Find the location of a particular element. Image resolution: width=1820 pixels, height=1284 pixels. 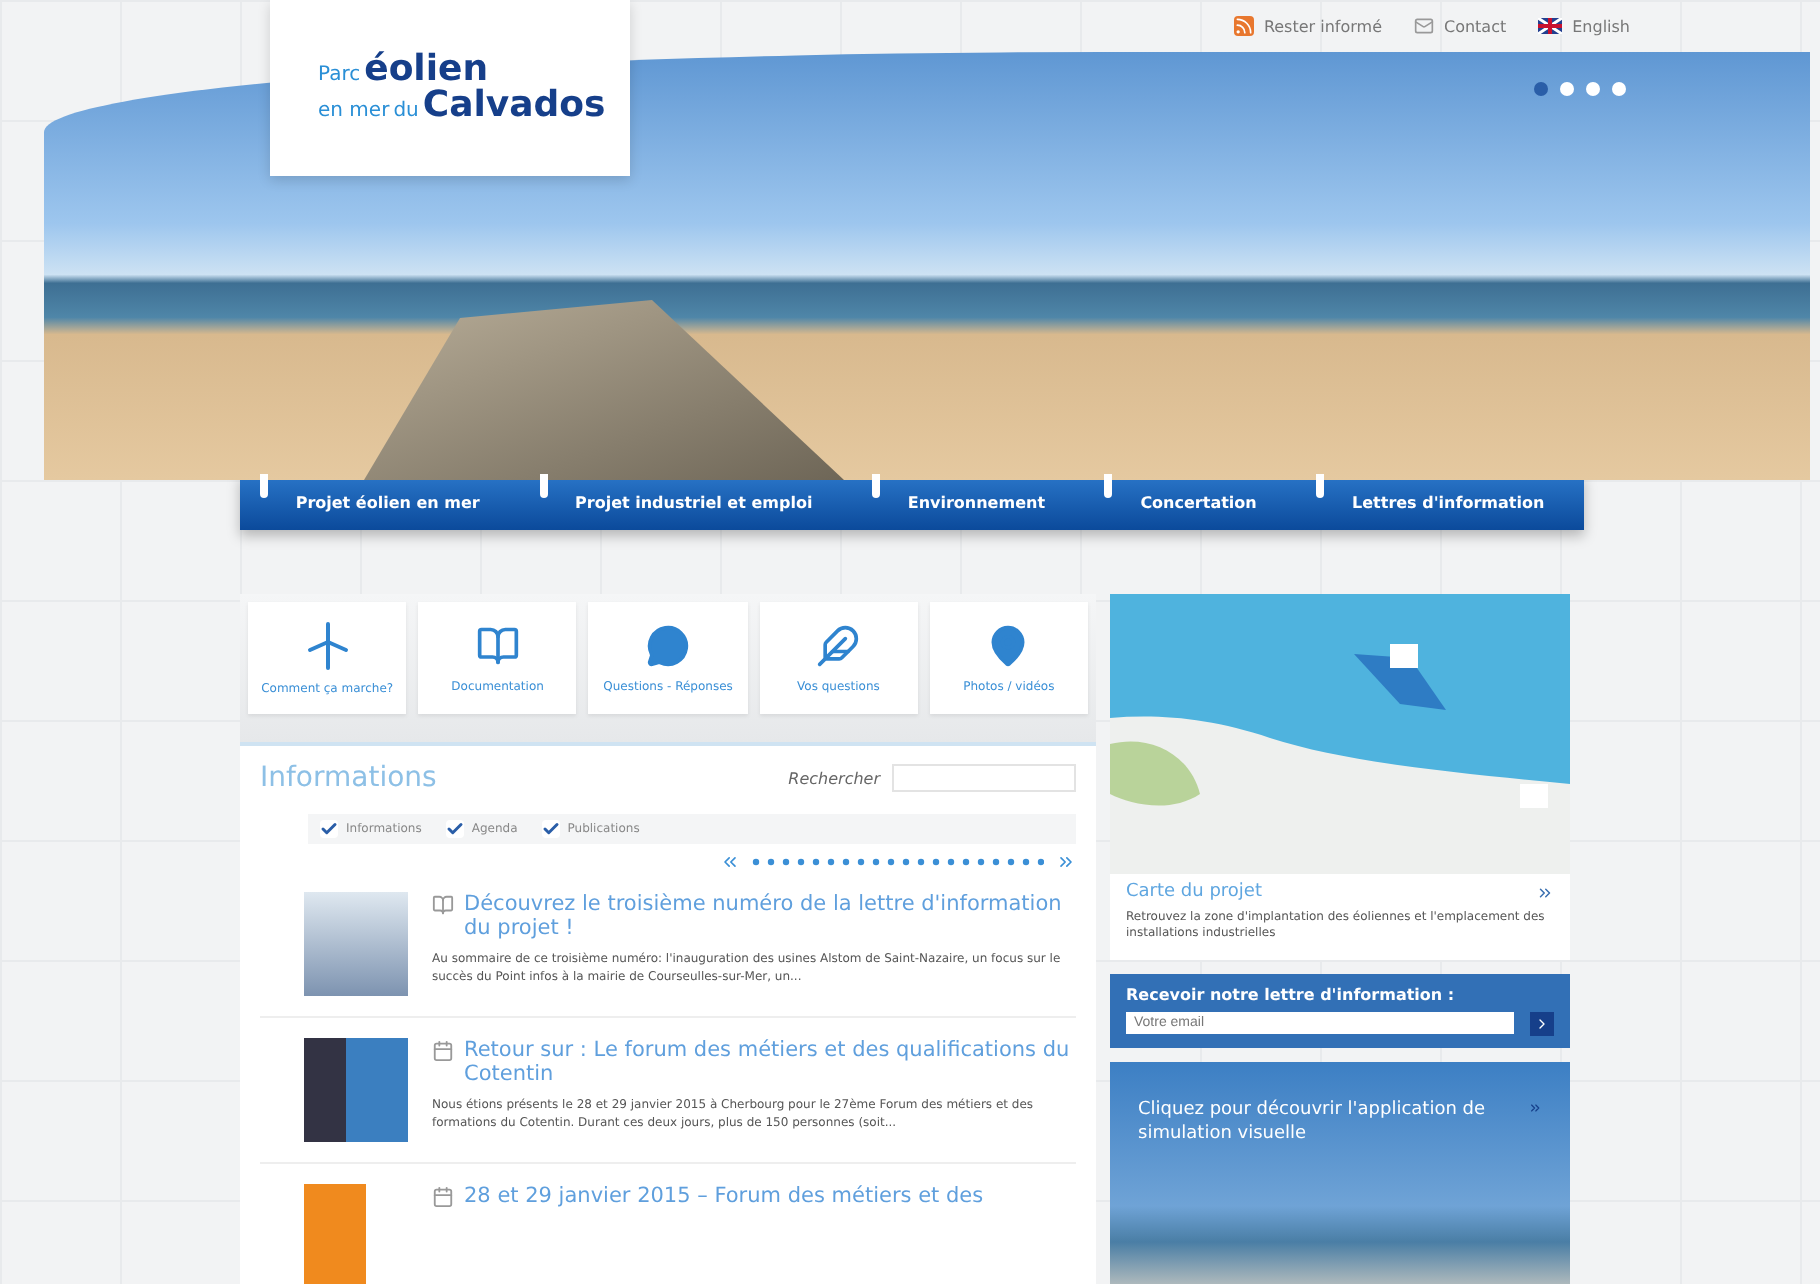

chevron-icon is located at coordinates (1542, 1023).